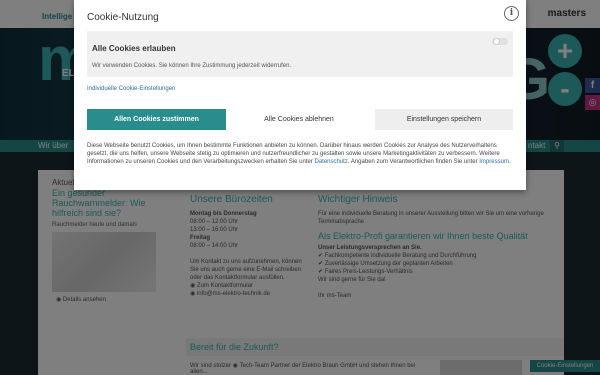 Image resolution: width=600 pixels, height=375 pixels. What do you see at coordinates (131, 89) in the screenshot?
I see `individual-settings-link: Individuelle Cookie-Einstellungen` at bounding box center [131, 89].